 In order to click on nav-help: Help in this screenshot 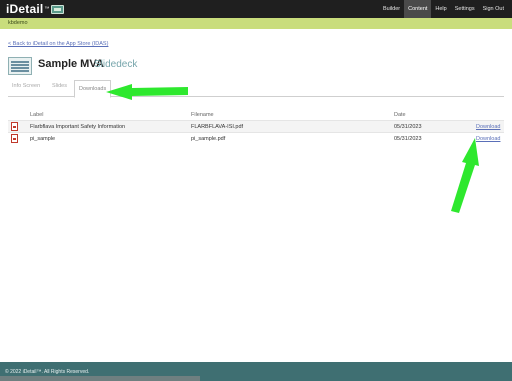, I will do `click(440, 9)`.